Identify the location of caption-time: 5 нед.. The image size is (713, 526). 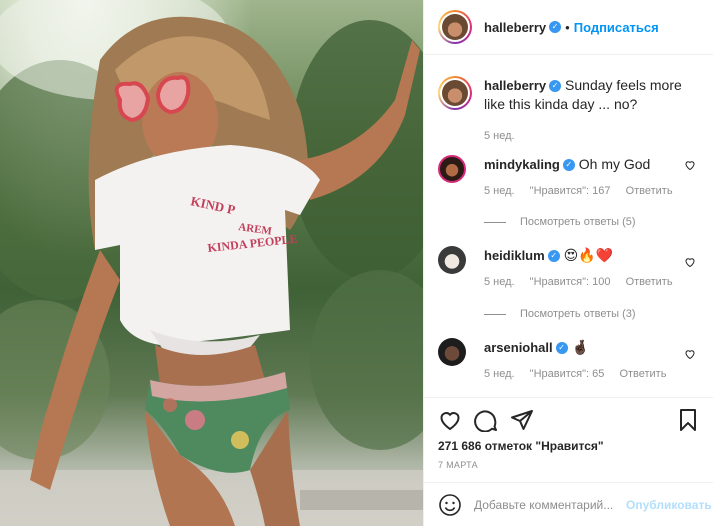
(592, 136).